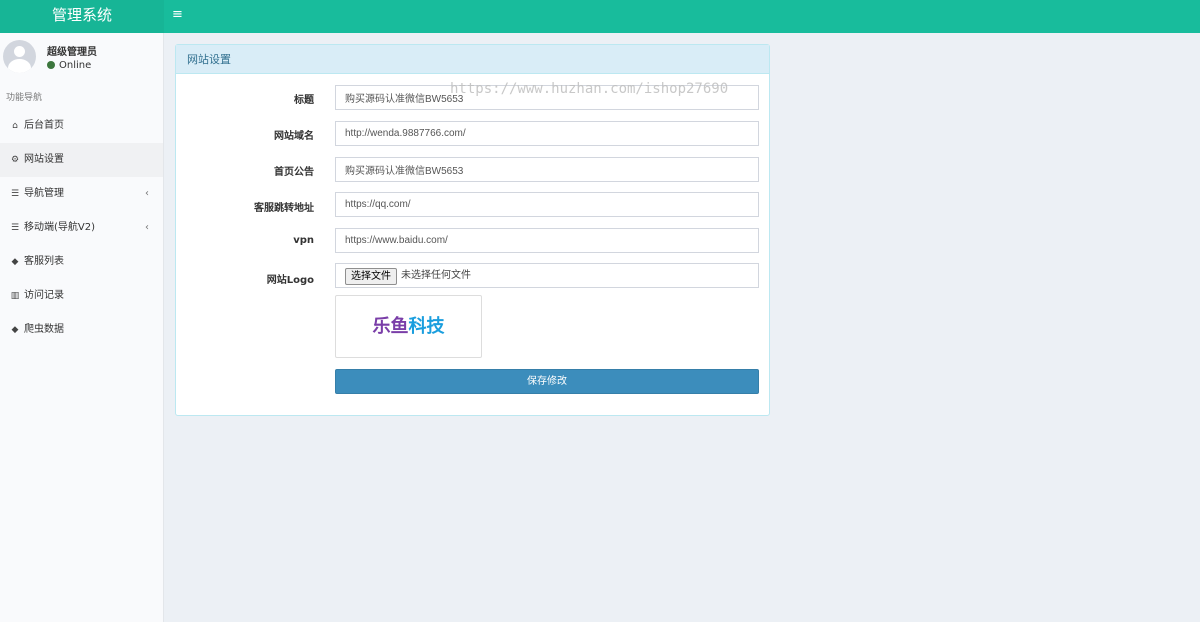  I want to click on domain-label: 网站域名, so click(294, 136).